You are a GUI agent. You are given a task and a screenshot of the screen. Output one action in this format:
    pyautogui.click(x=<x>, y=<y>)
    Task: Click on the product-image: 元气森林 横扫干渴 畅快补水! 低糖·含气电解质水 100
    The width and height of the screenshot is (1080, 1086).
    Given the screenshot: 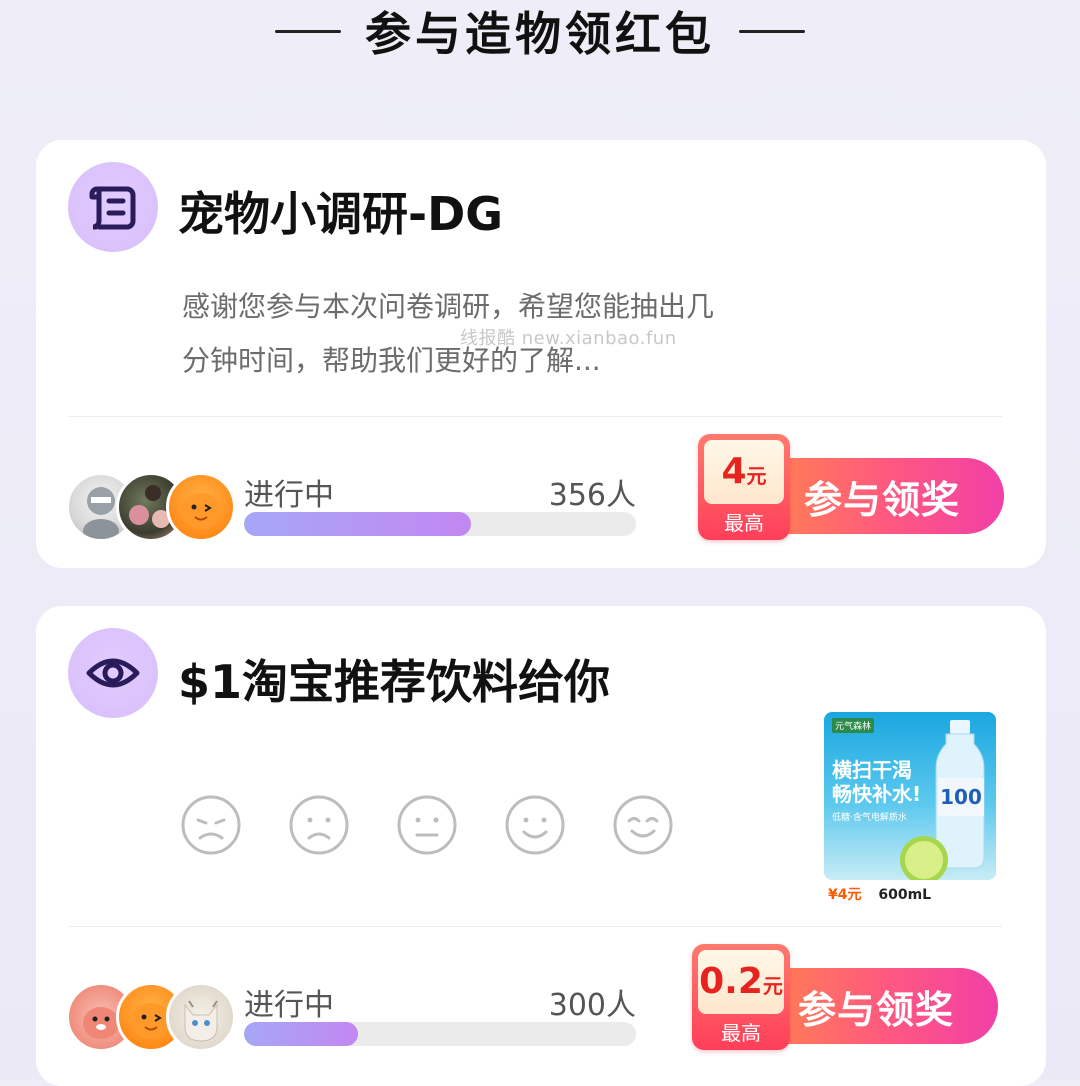 What is the action you would take?
    pyautogui.click(x=910, y=796)
    